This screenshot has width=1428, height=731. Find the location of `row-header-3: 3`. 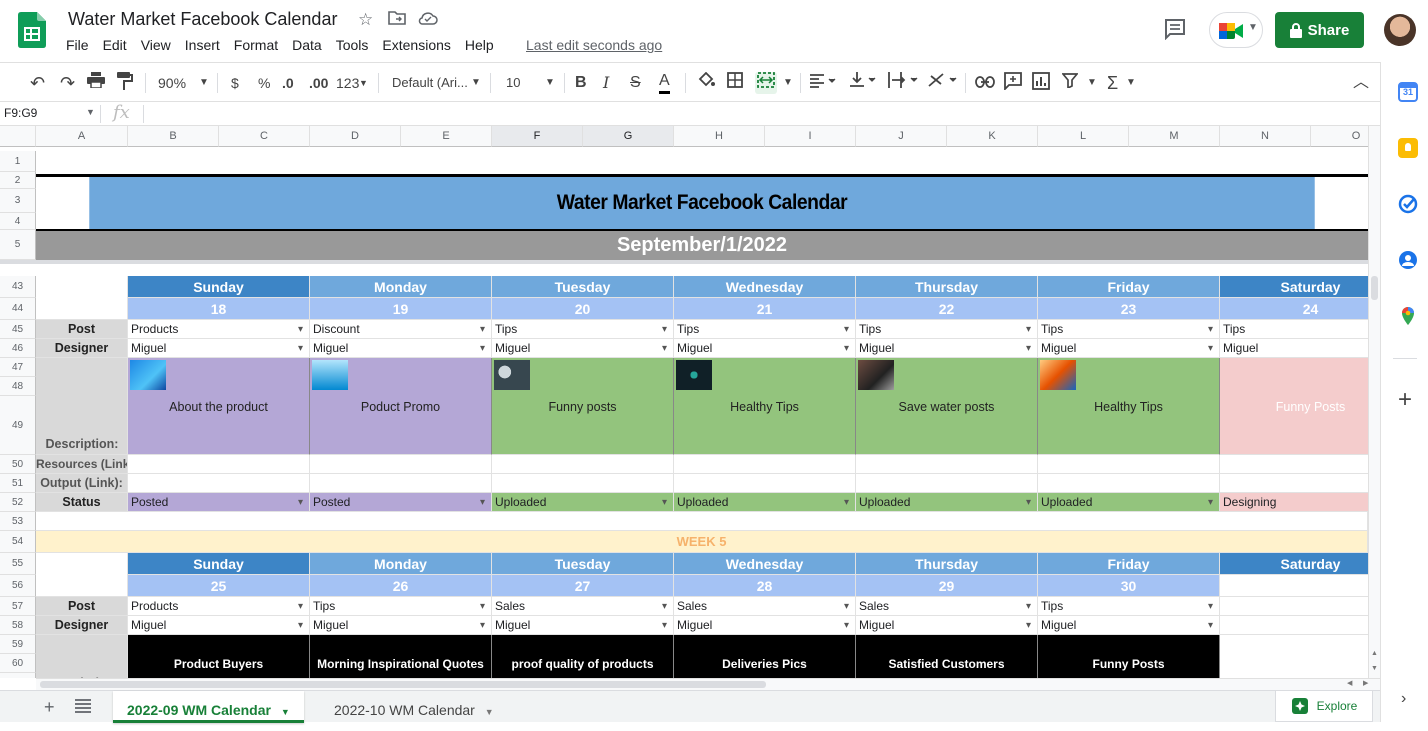

row-header-3: 3 is located at coordinates (18, 201).